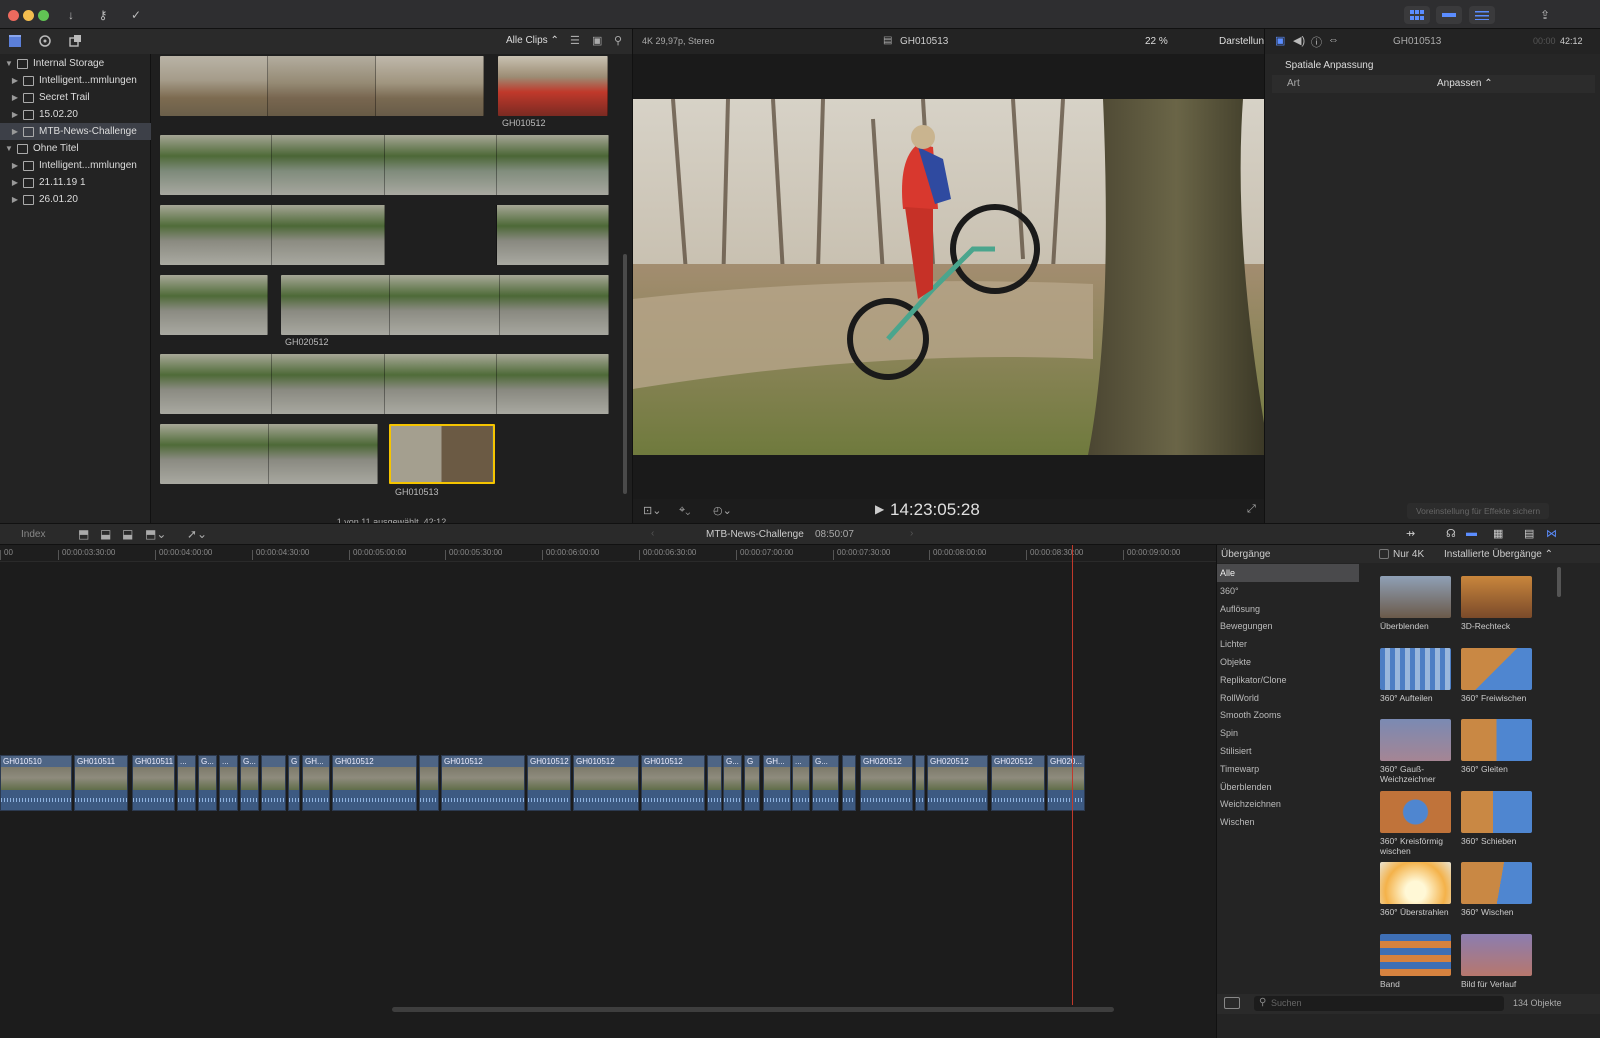 Image resolution: width=1600 pixels, height=1038 pixels. I want to click on sidebar-item: ▶ Intelligent...mmlungen, so click(75, 165).